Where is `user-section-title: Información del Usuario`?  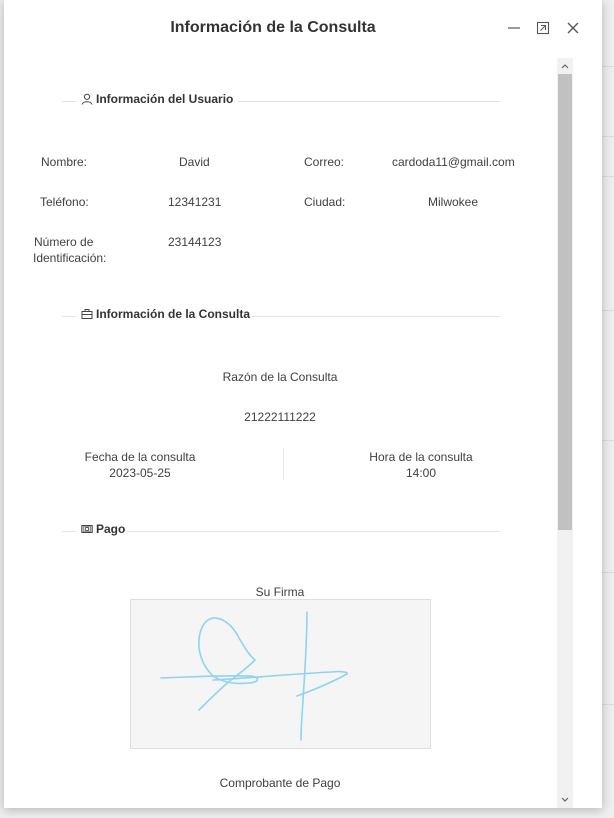 user-section-title: Información del Usuario is located at coordinates (165, 99).